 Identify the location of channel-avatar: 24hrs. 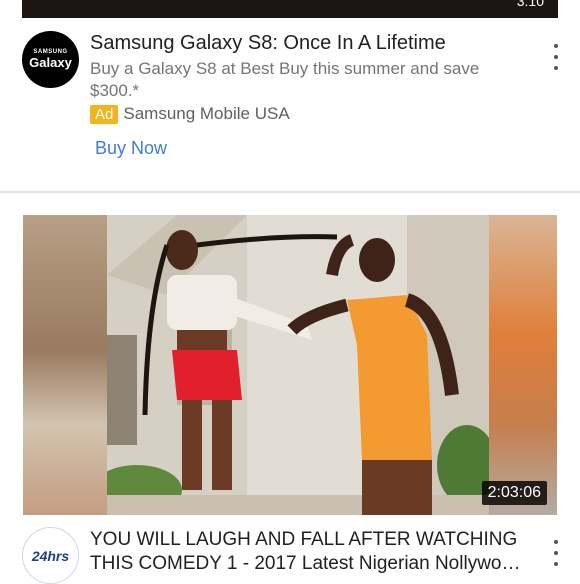
(50, 555).